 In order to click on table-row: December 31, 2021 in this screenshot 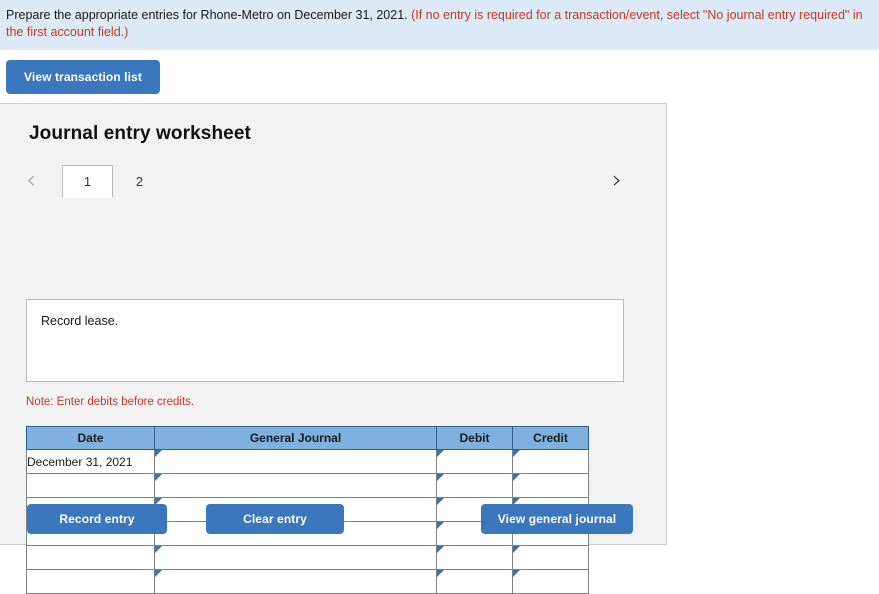, I will do `click(307, 461)`.